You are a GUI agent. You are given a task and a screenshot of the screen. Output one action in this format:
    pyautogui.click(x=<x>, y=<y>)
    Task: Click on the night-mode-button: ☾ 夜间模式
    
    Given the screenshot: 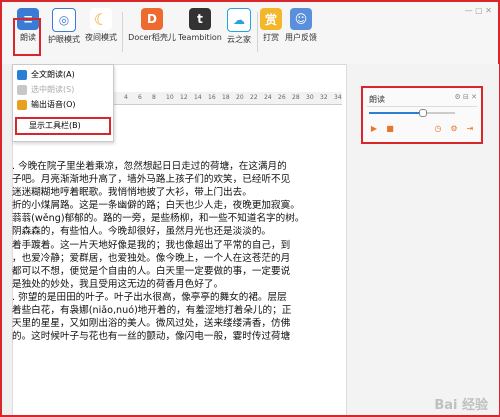 What is the action you would take?
    pyautogui.click(x=101, y=34)
    